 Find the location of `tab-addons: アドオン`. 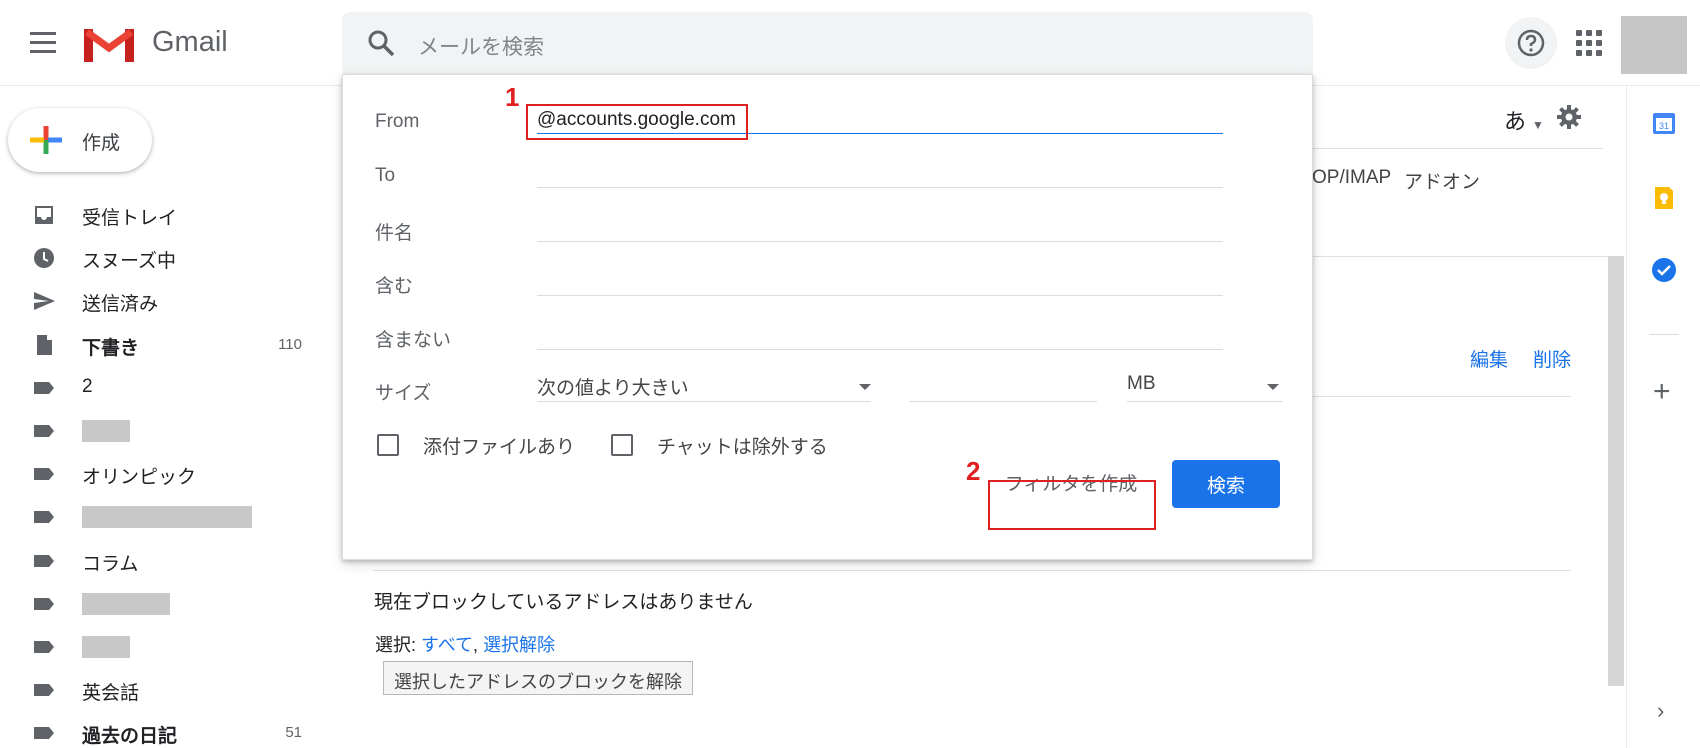

tab-addons: アドオン is located at coordinates (1442, 180).